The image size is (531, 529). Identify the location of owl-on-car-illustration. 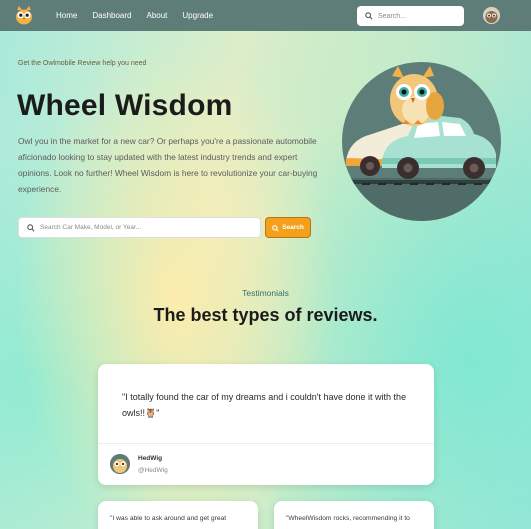
(421, 141).